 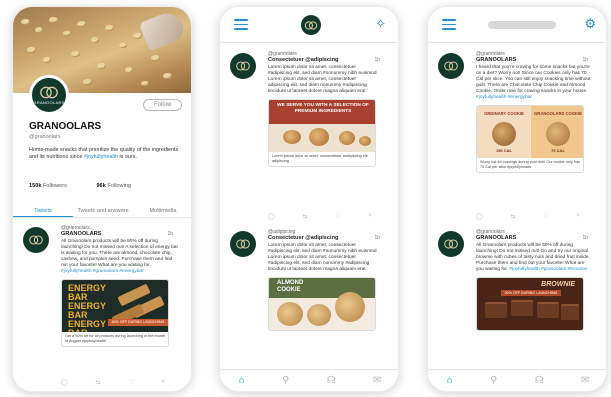 I want to click on profile-handle: @granoolars, so click(x=45, y=137).